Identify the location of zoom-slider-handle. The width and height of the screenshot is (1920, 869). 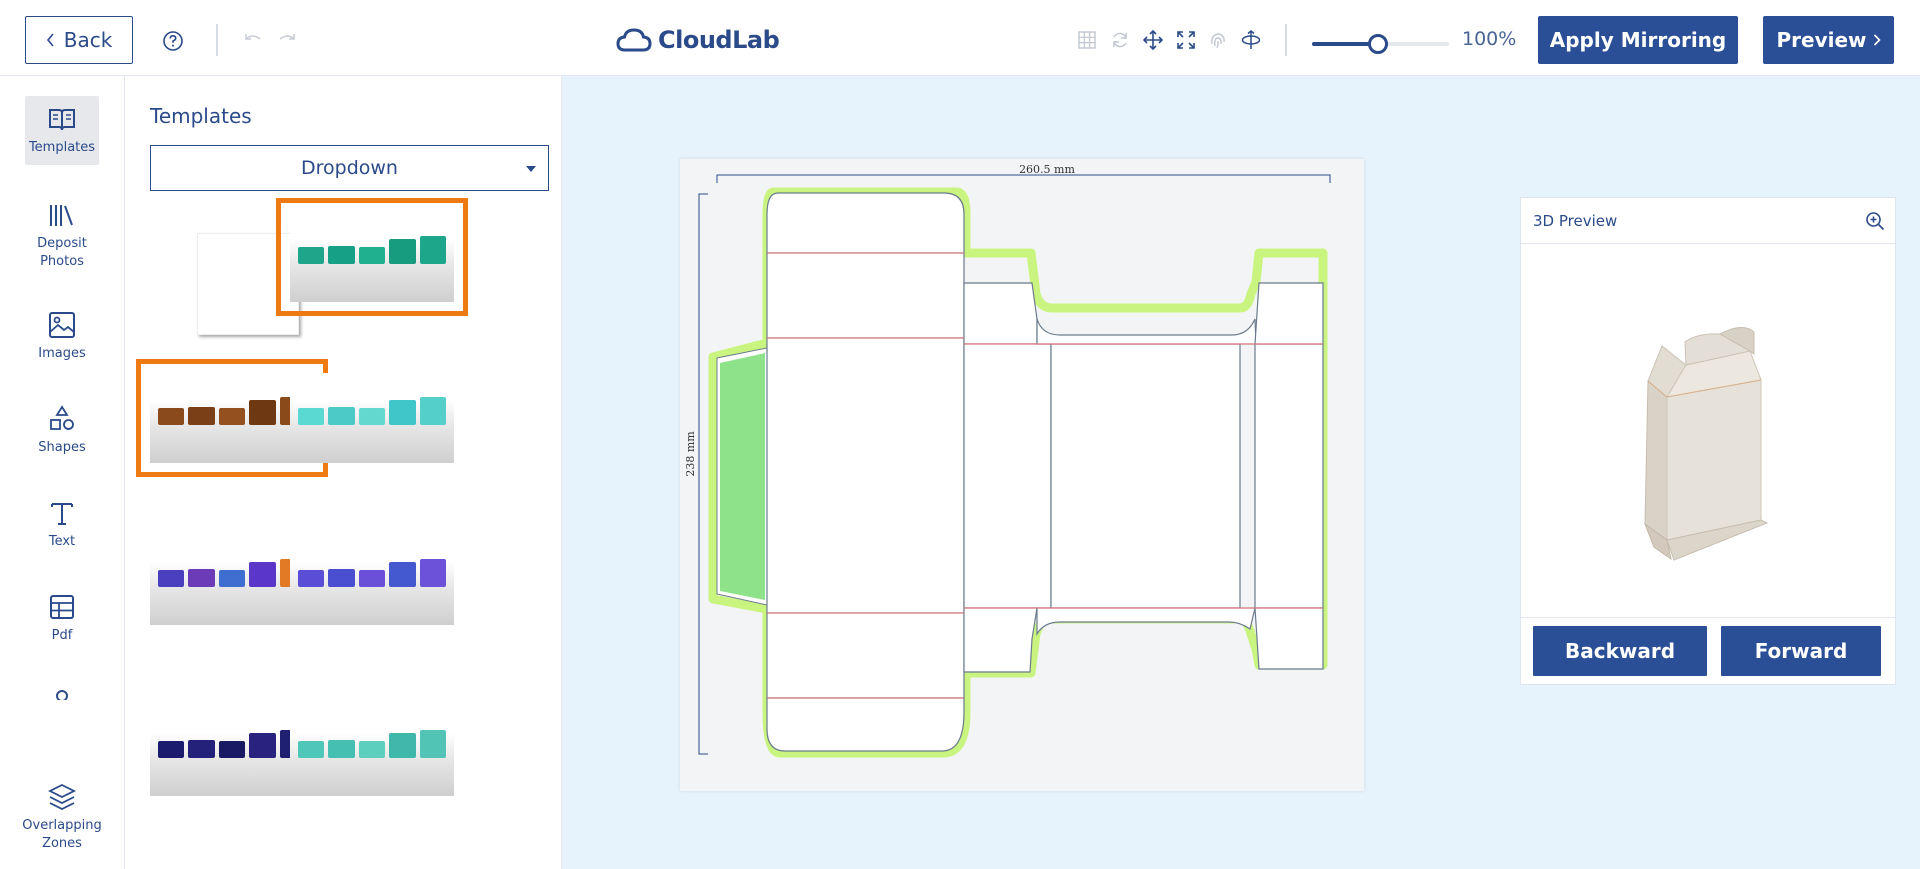
(1377, 44).